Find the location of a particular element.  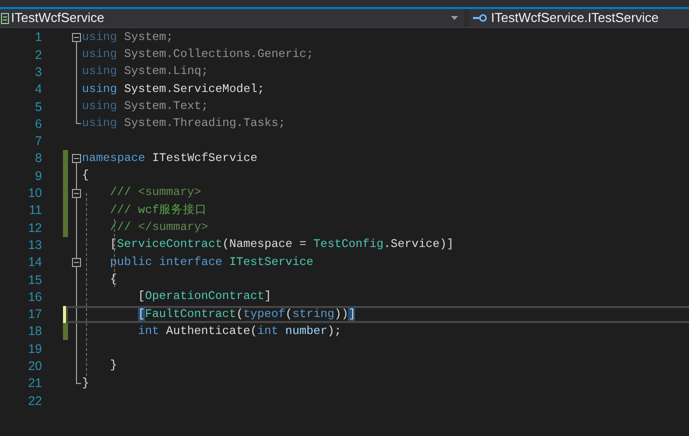

line-number: 19 is located at coordinates (35, 349).